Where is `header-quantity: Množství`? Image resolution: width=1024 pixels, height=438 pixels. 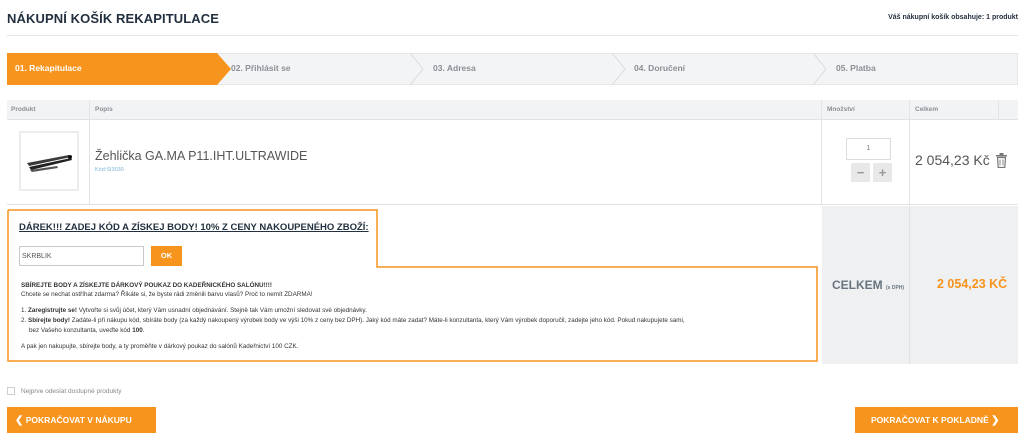 header-quantity: Množství is located at coordinates (841, 109).